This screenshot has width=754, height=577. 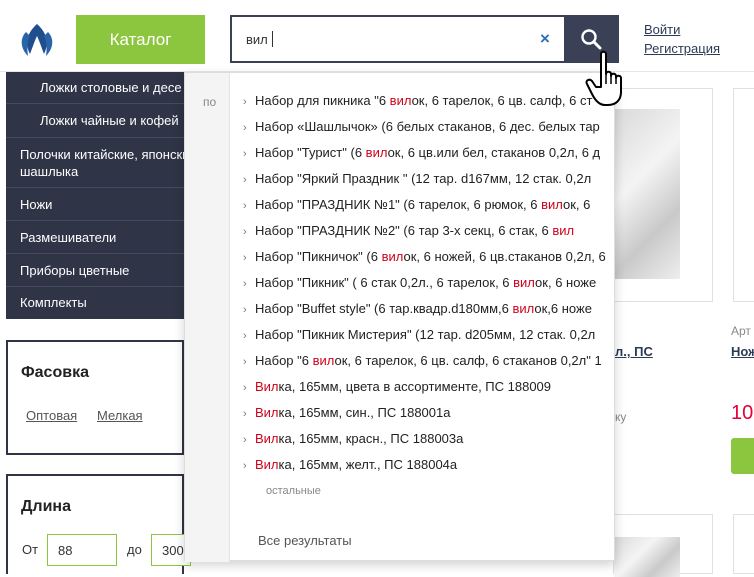 I want to click on filter-option-wholesale: Оптовая, so click(x=51, y=415).